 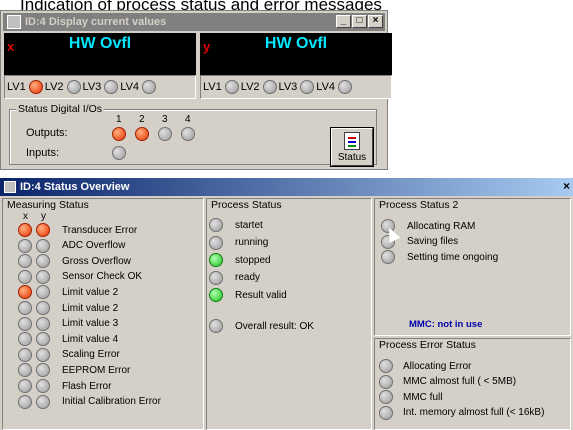 What do you see at coordinates (90, 324) in the screenshot?
I see `status-label: Limit value 3` at bounding box center [90, 324].